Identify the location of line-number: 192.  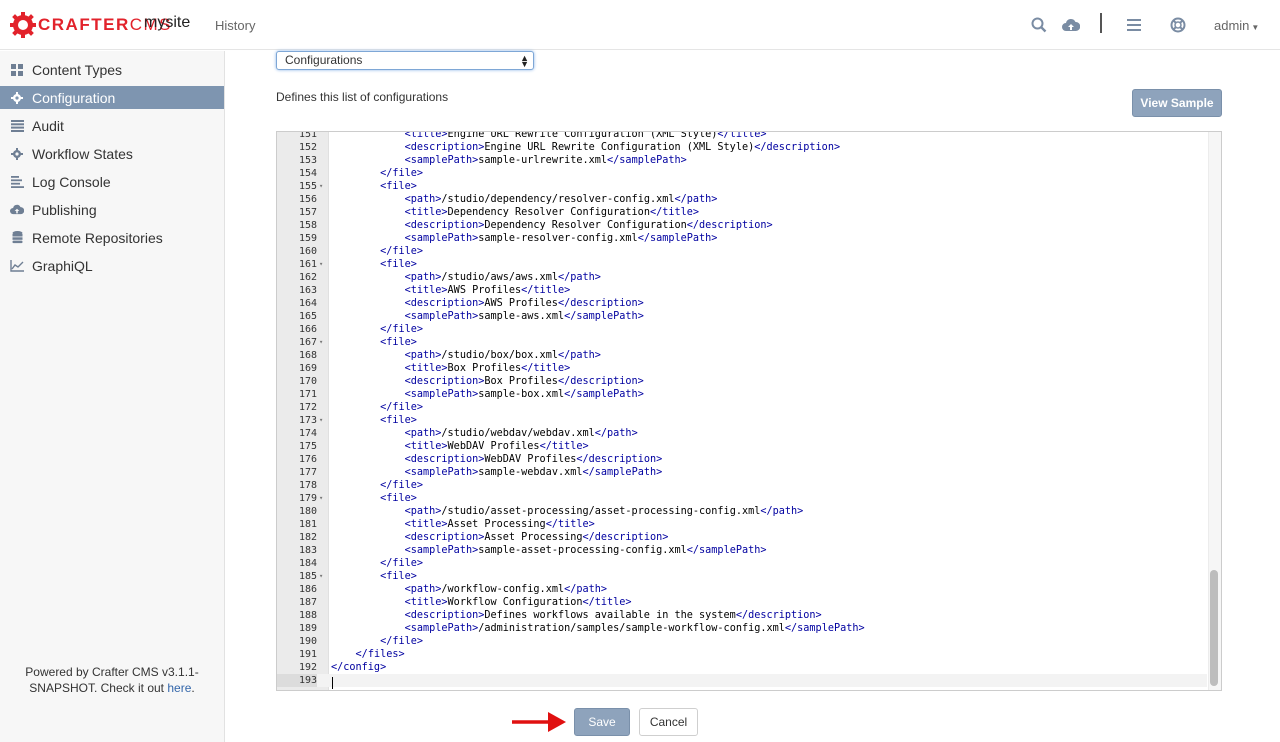
(307, 667).